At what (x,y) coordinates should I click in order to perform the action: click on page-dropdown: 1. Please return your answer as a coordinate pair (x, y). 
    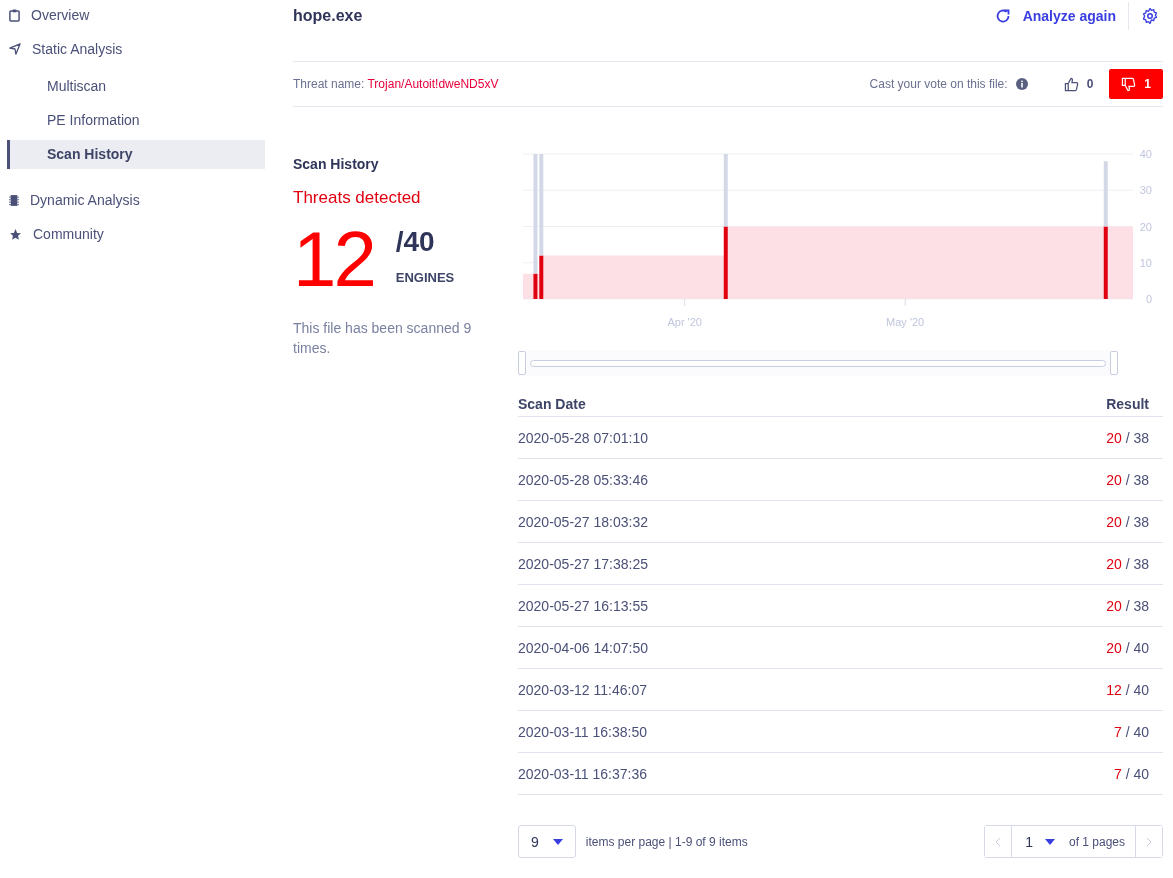
    Looking at the image, I should click on (1033, 841).